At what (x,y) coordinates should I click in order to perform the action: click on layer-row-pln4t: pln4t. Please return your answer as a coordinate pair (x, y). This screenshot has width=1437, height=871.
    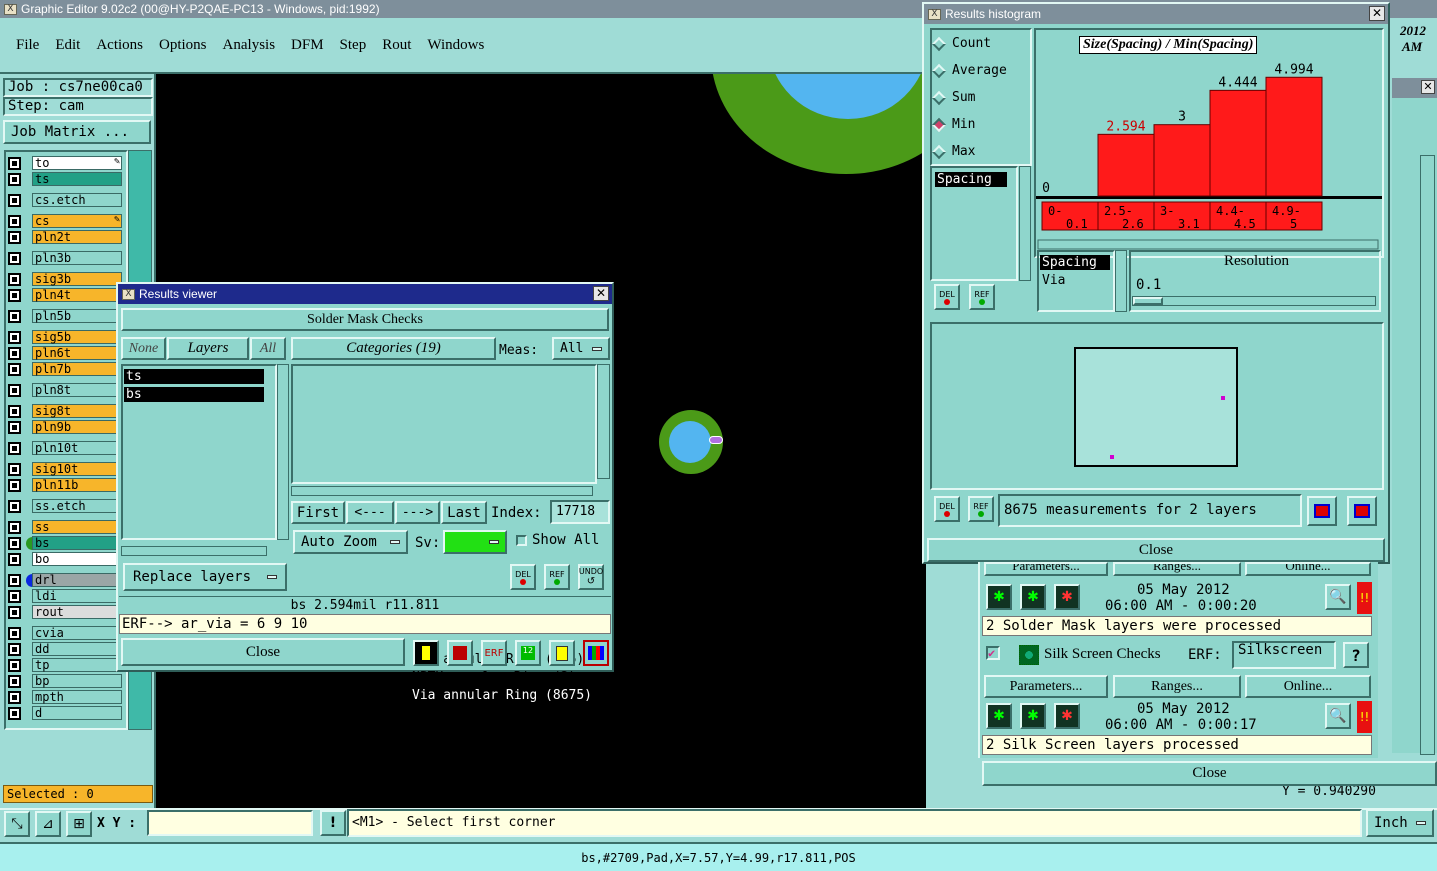
    Looking at the image, I should click on (67, 295).